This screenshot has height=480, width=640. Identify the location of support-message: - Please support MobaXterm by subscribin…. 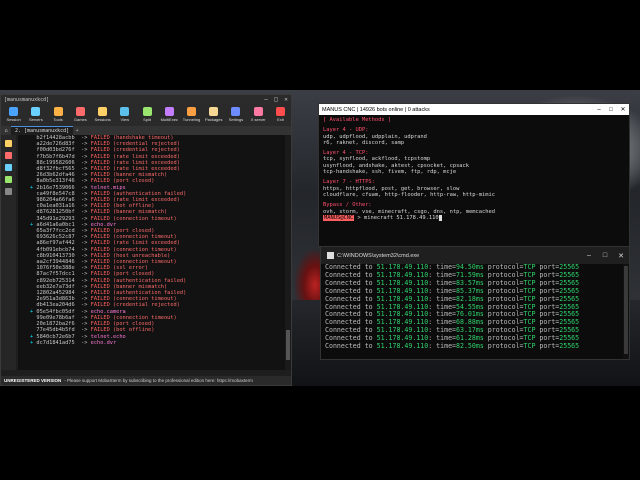
(158, 380).